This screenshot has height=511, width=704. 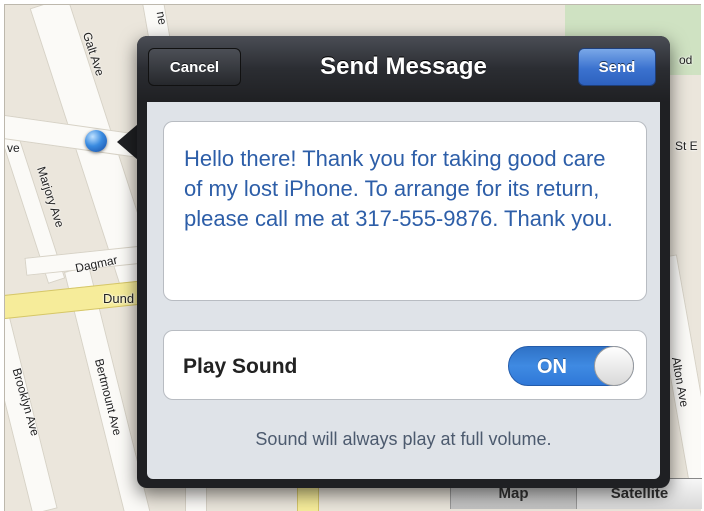 What do you see at coordinates (552, 367) in the screenshot?
I see `toggle-state-label: ON` at bounding box center [552, 367].